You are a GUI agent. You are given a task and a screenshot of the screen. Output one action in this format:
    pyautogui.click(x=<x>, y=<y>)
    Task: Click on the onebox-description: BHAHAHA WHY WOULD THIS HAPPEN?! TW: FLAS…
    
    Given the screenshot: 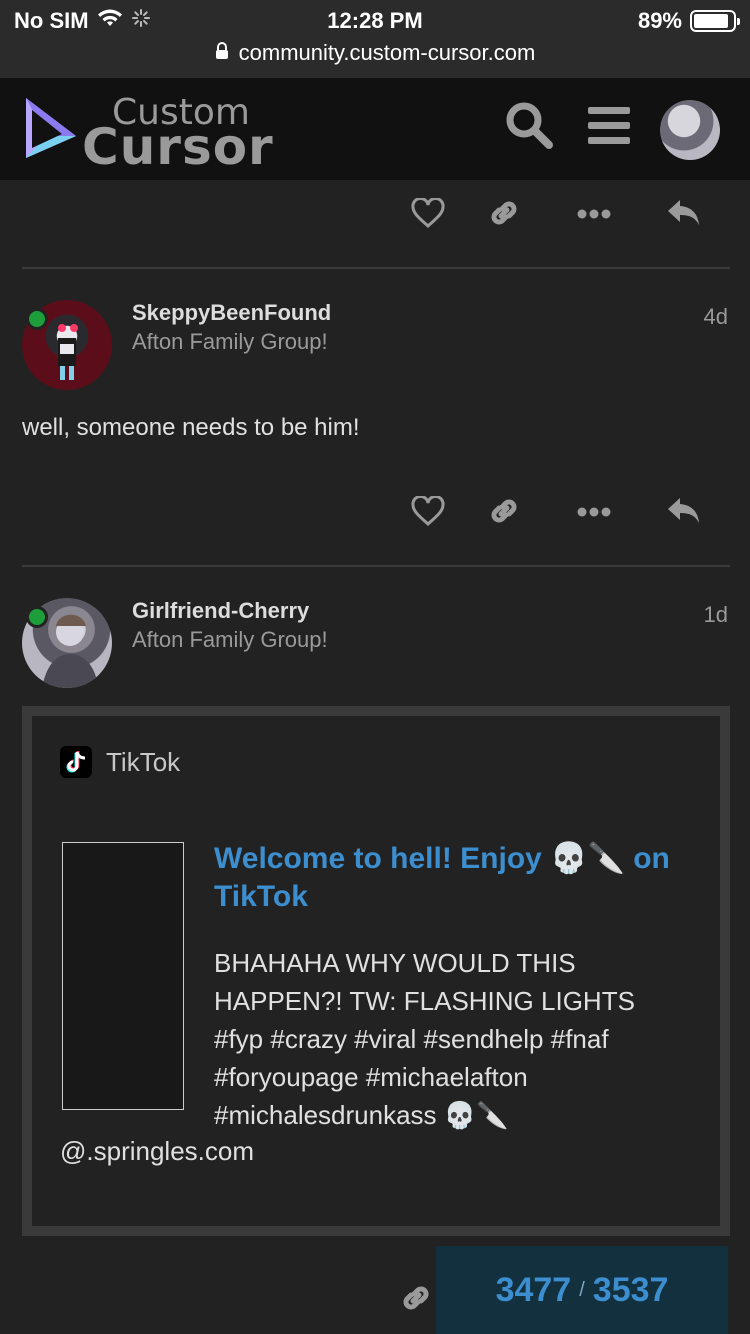 What is the action you would take?
    pyautogui.click(x=424, y=1039)
    